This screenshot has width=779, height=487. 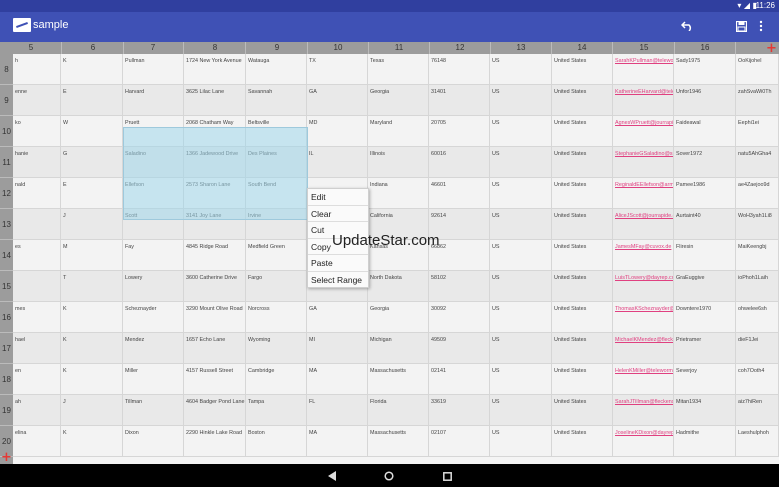 What do you see at coordinates (459, 410) in the screenshot?
I see `table-cell: 33619` at bounding box center [459, 410].